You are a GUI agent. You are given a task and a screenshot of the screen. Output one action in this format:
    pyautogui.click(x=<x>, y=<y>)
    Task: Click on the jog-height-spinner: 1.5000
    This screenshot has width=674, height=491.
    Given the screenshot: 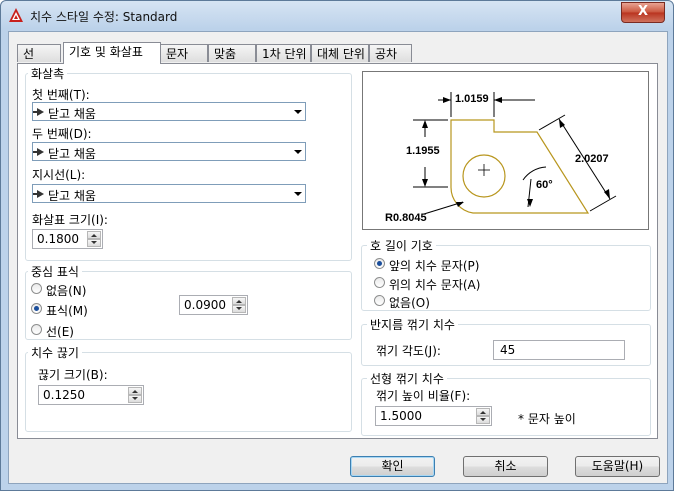 What is the action you would take?
    pyautogui.click(x=433, y=416)
    